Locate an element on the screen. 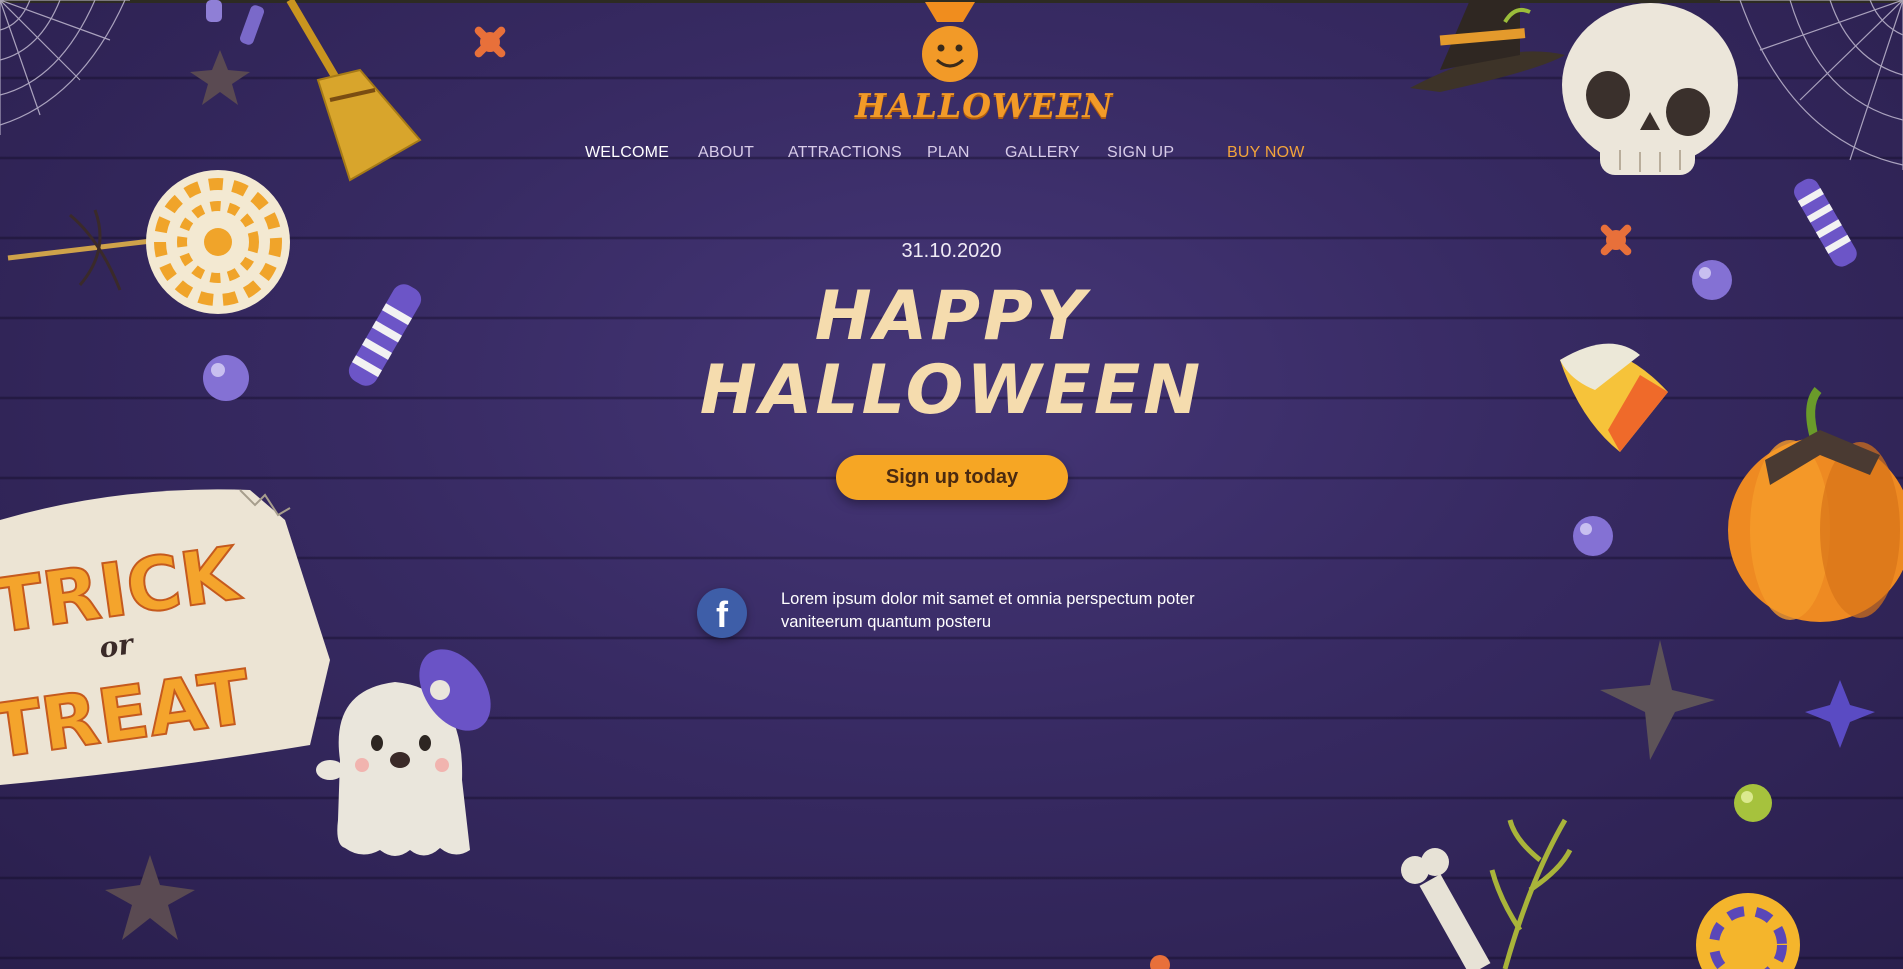 This screenshot has height=969, width=1903. logo-text: HALLOWEEN is located at coordinates (984, 105).